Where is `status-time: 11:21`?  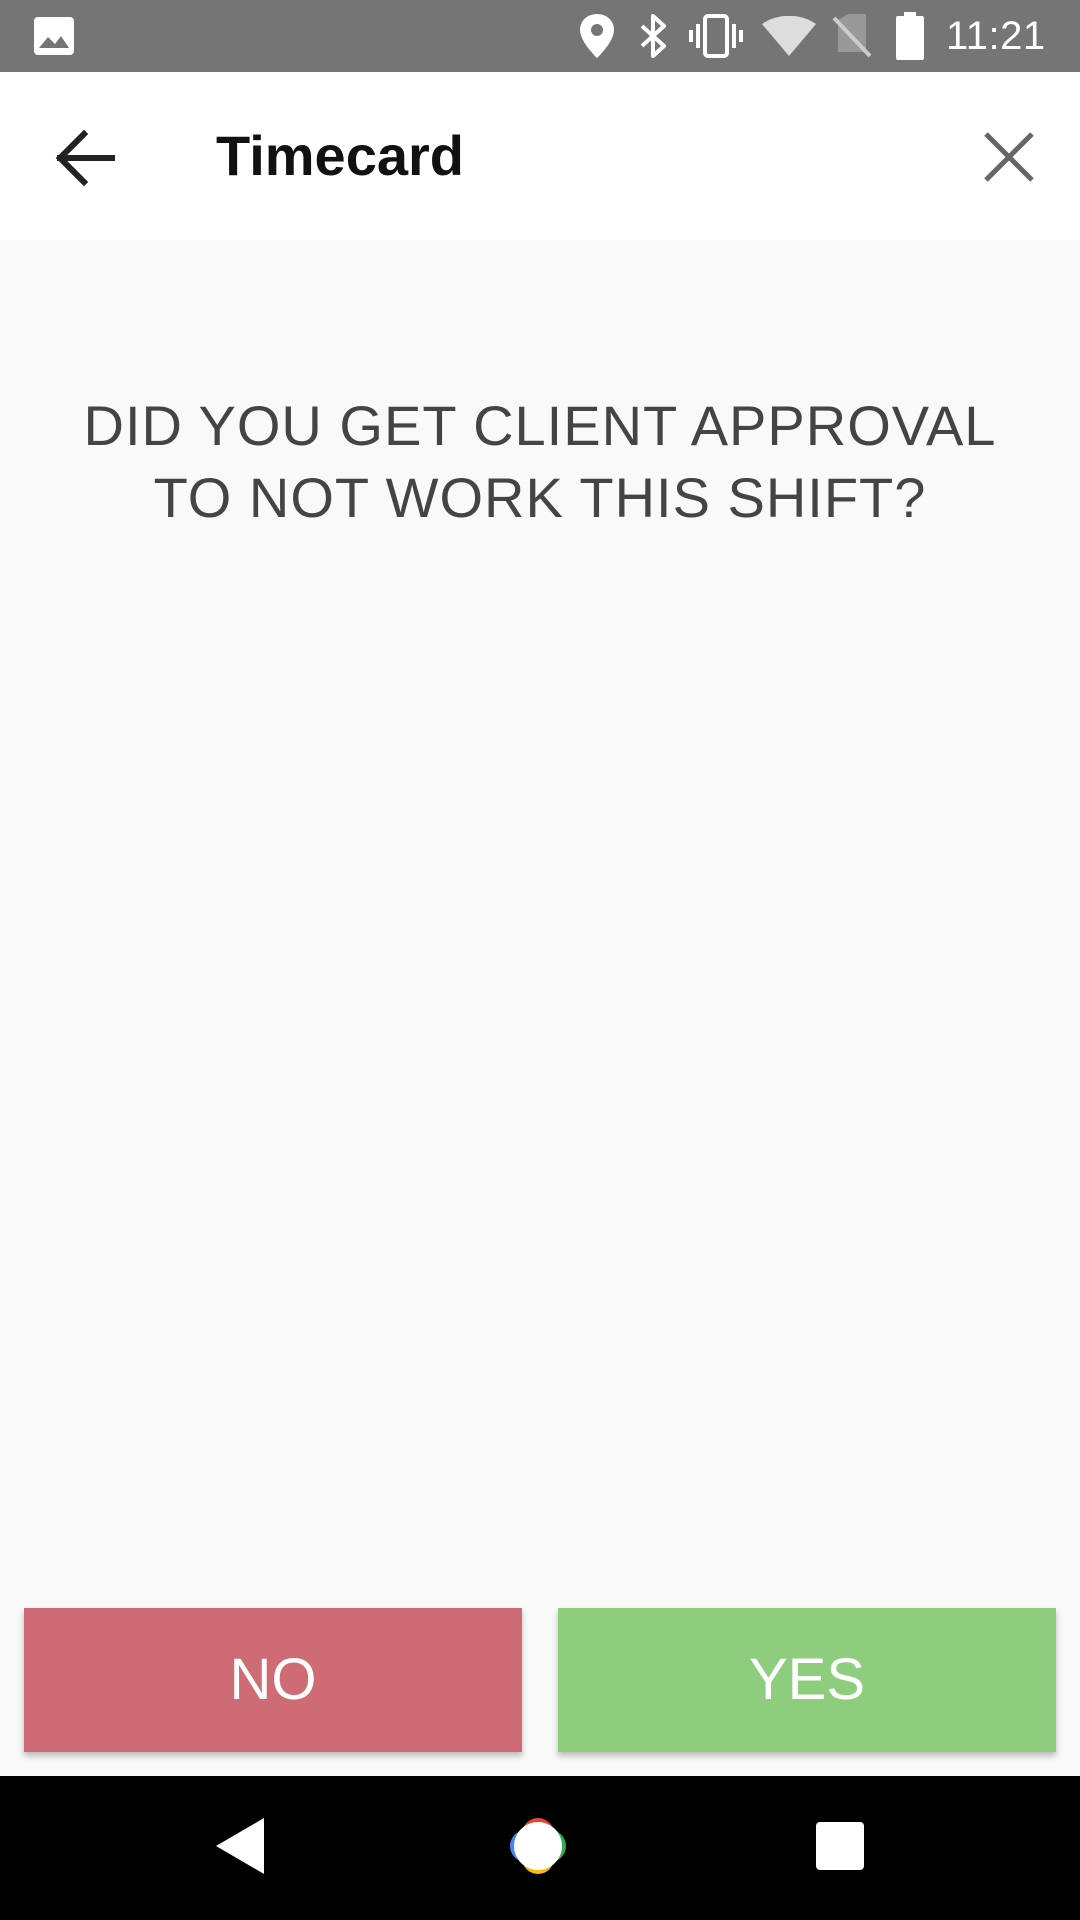
status-time: 11:21 is located at coordinates (996, 36).